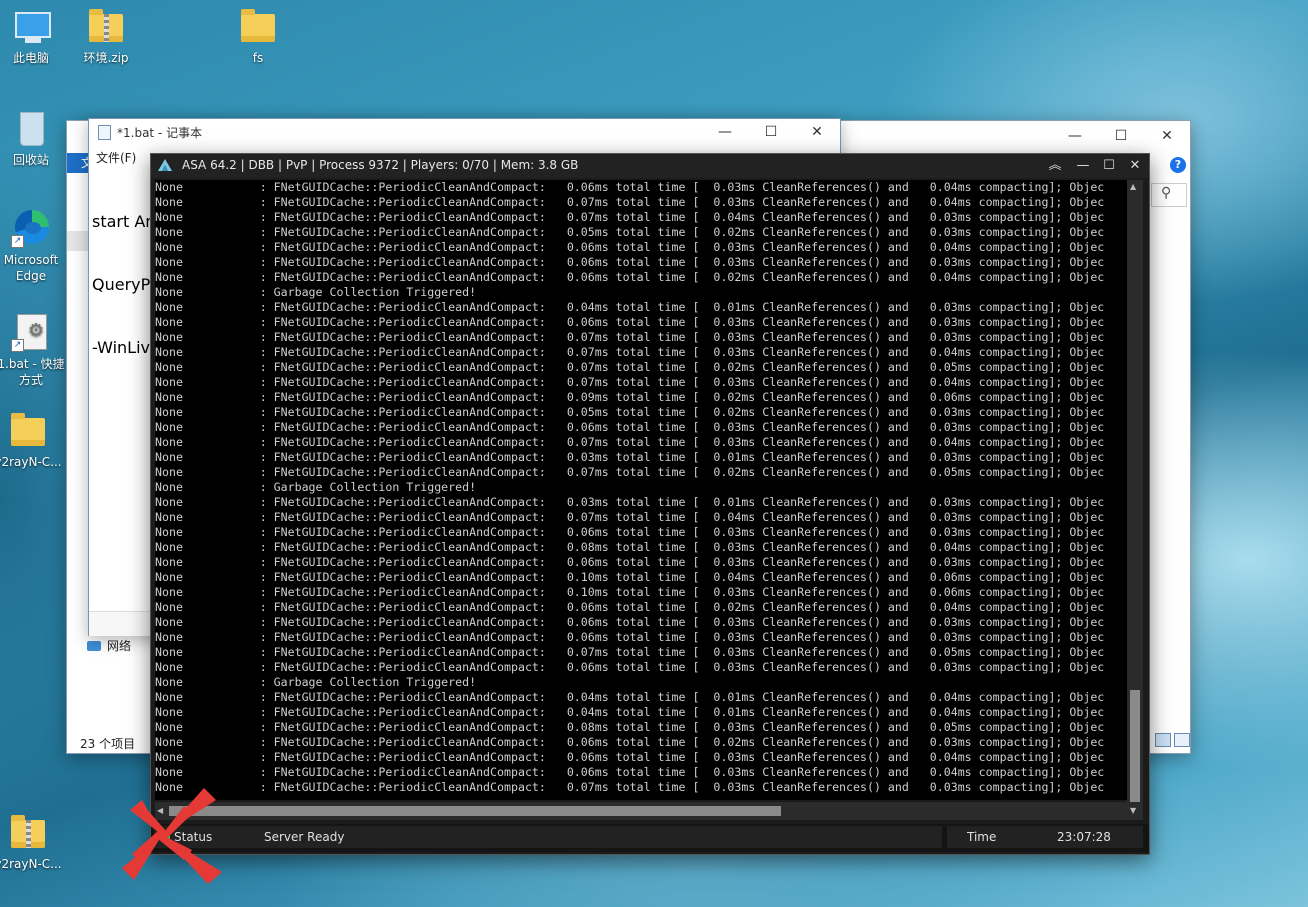 This screenshot has width=1308, height=907. Describe the element at coordinates (1178, 165) in the screenshot. I see `help-icon: ?` at that location.